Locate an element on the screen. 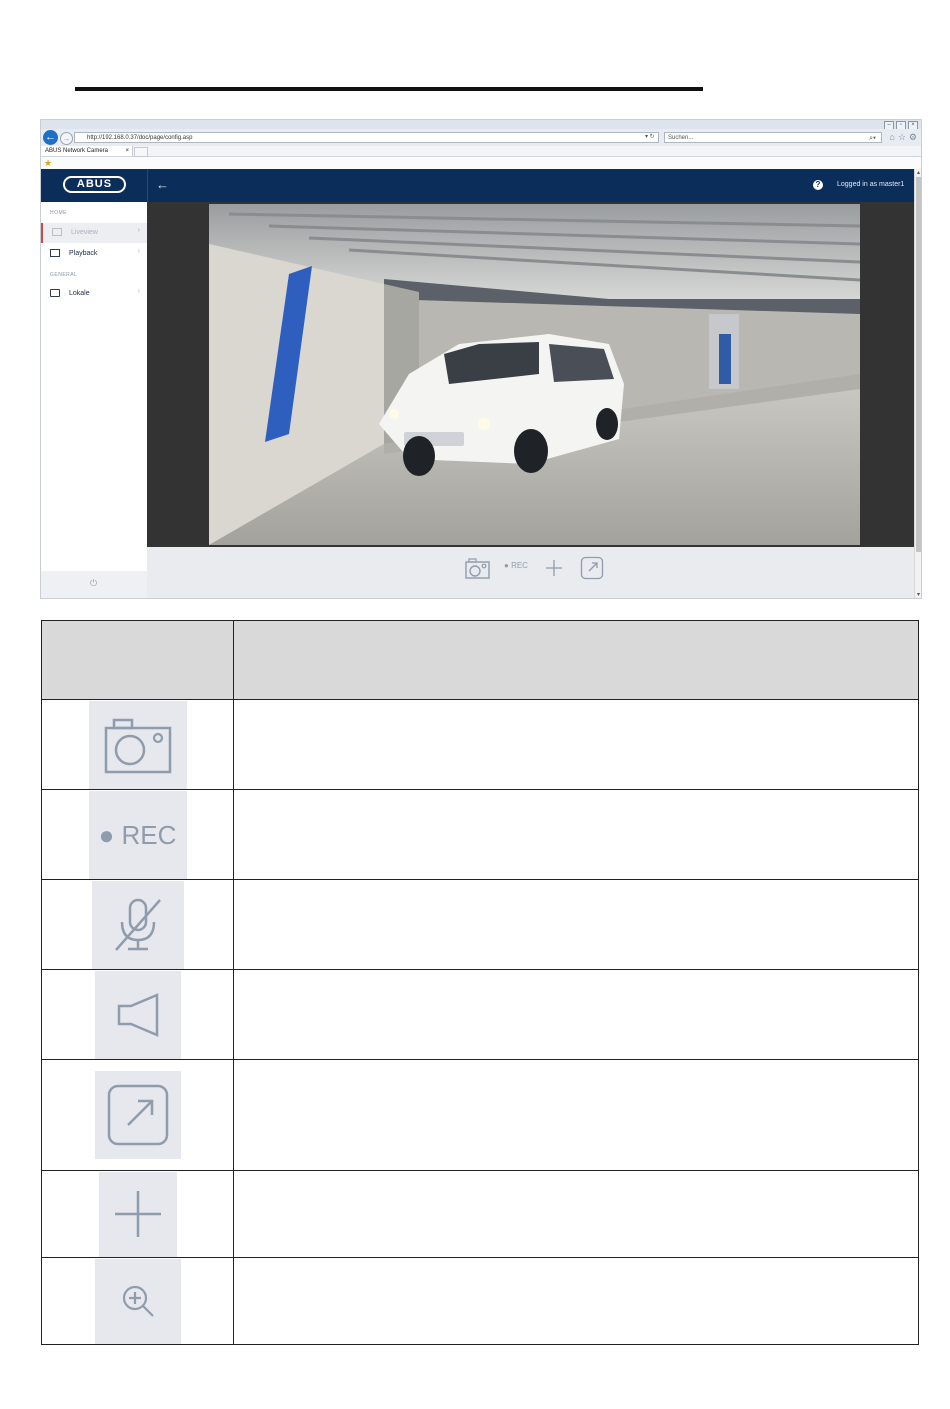 This screenshot has width=950, height=1409. help-icon: ? is located at coordinates (818, 185).